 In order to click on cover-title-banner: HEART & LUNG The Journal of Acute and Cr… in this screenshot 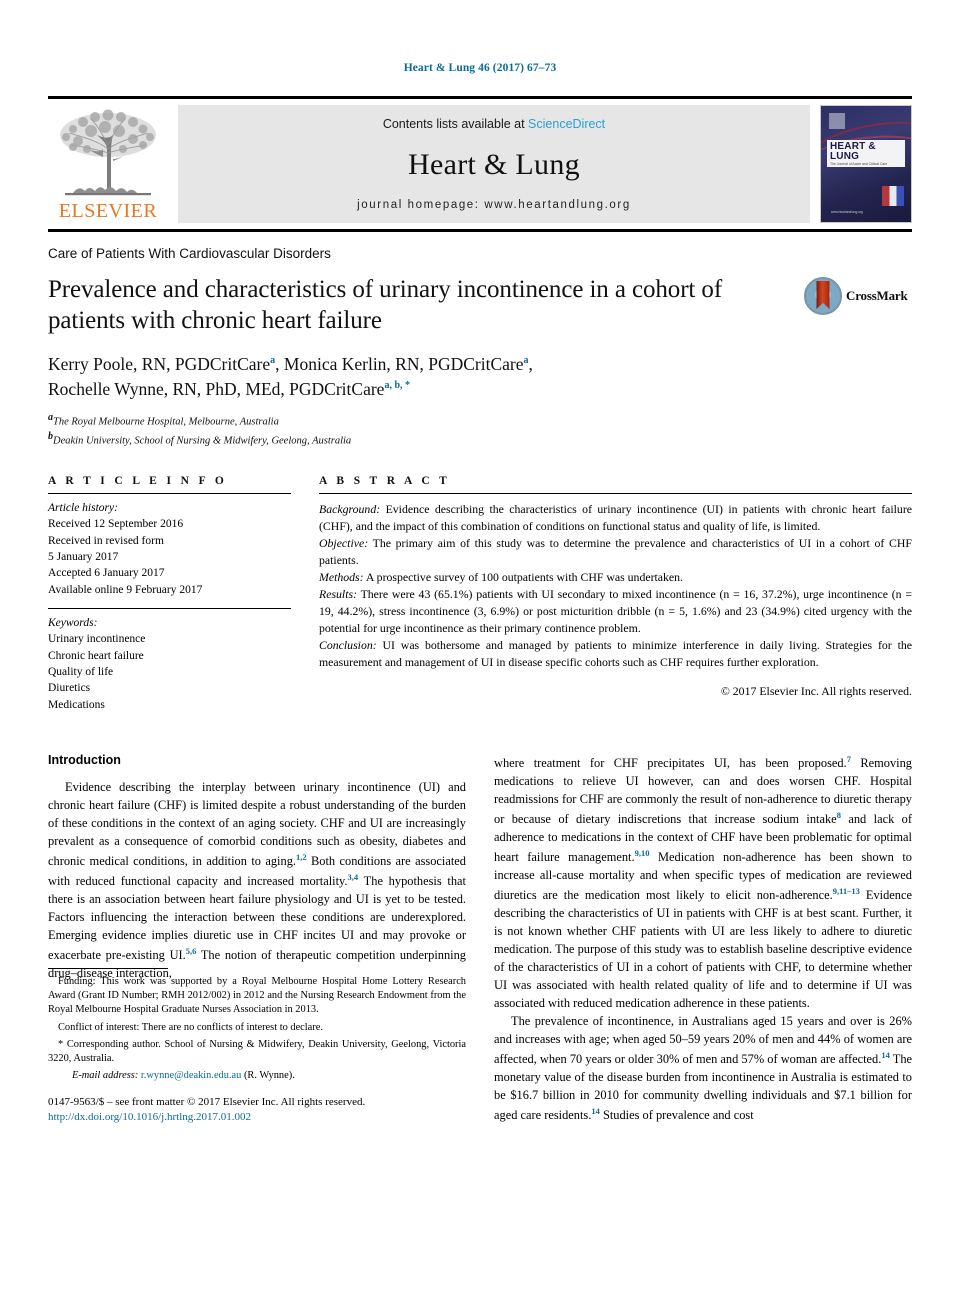, I will do `click(866, 154)`.